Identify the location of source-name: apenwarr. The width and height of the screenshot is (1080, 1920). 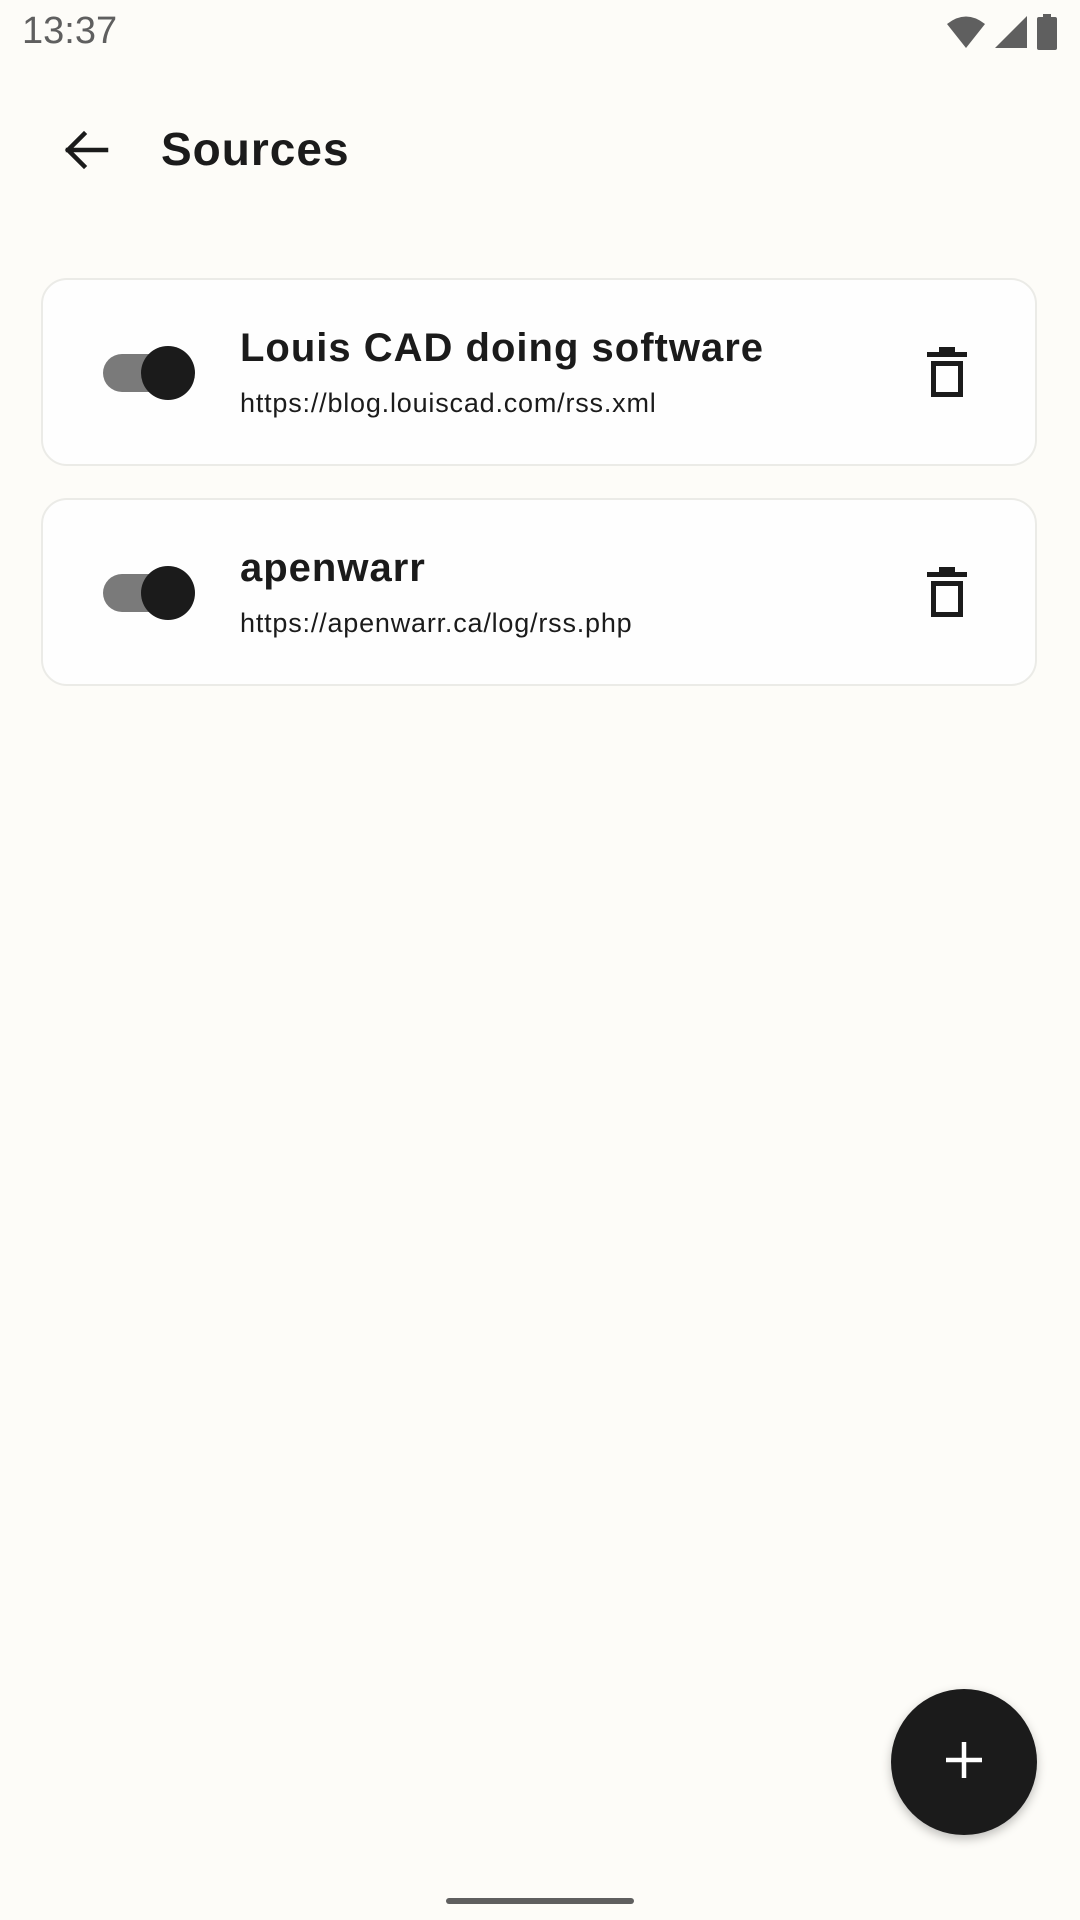
(333, 568).